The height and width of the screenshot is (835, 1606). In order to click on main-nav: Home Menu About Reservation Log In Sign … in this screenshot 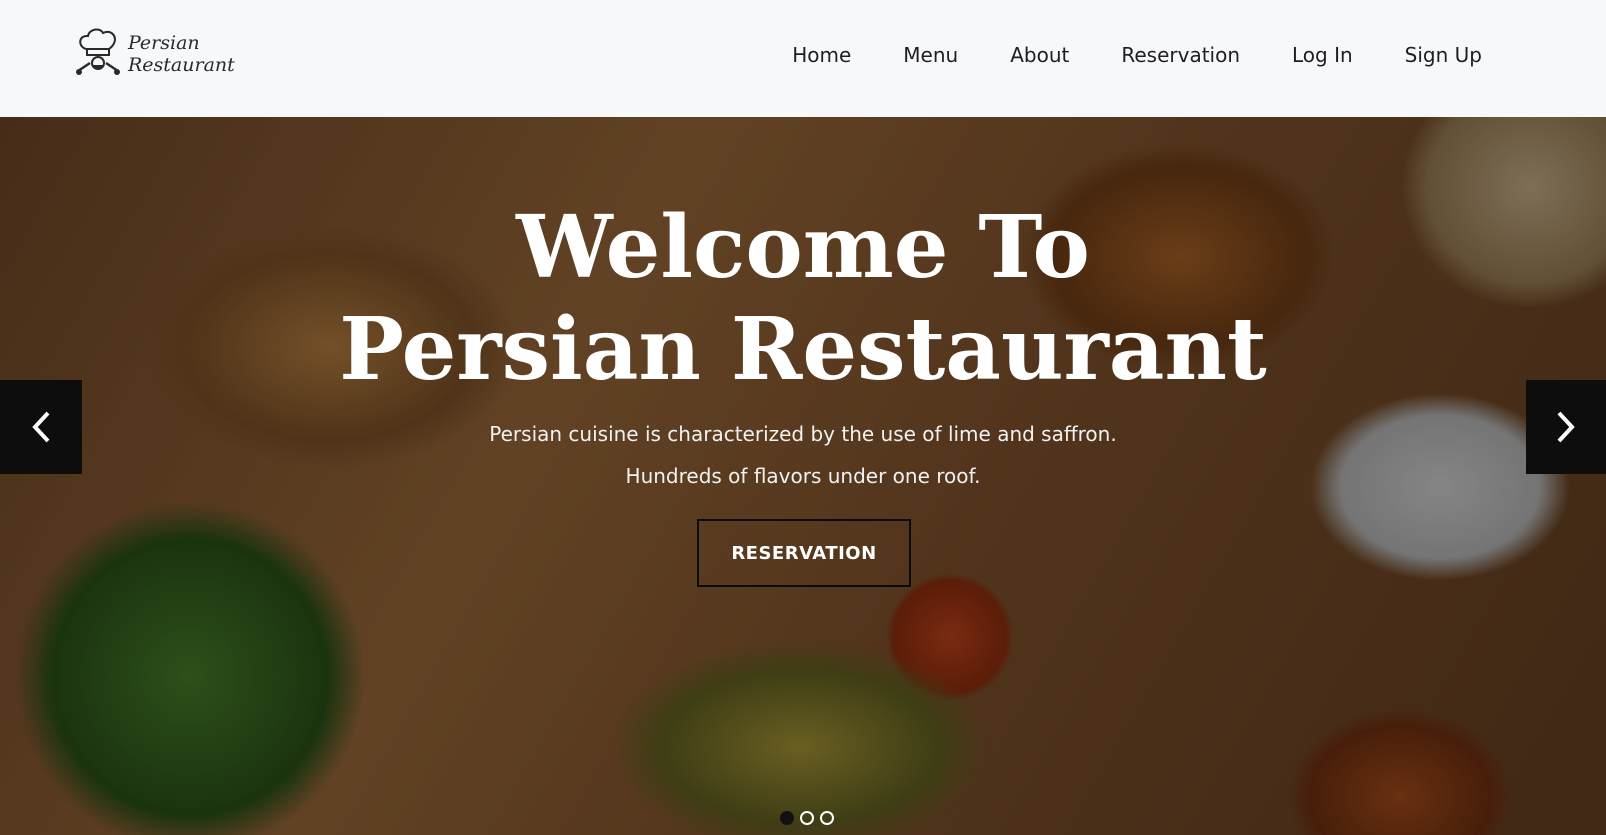, I will do `click(1111, 55)`.